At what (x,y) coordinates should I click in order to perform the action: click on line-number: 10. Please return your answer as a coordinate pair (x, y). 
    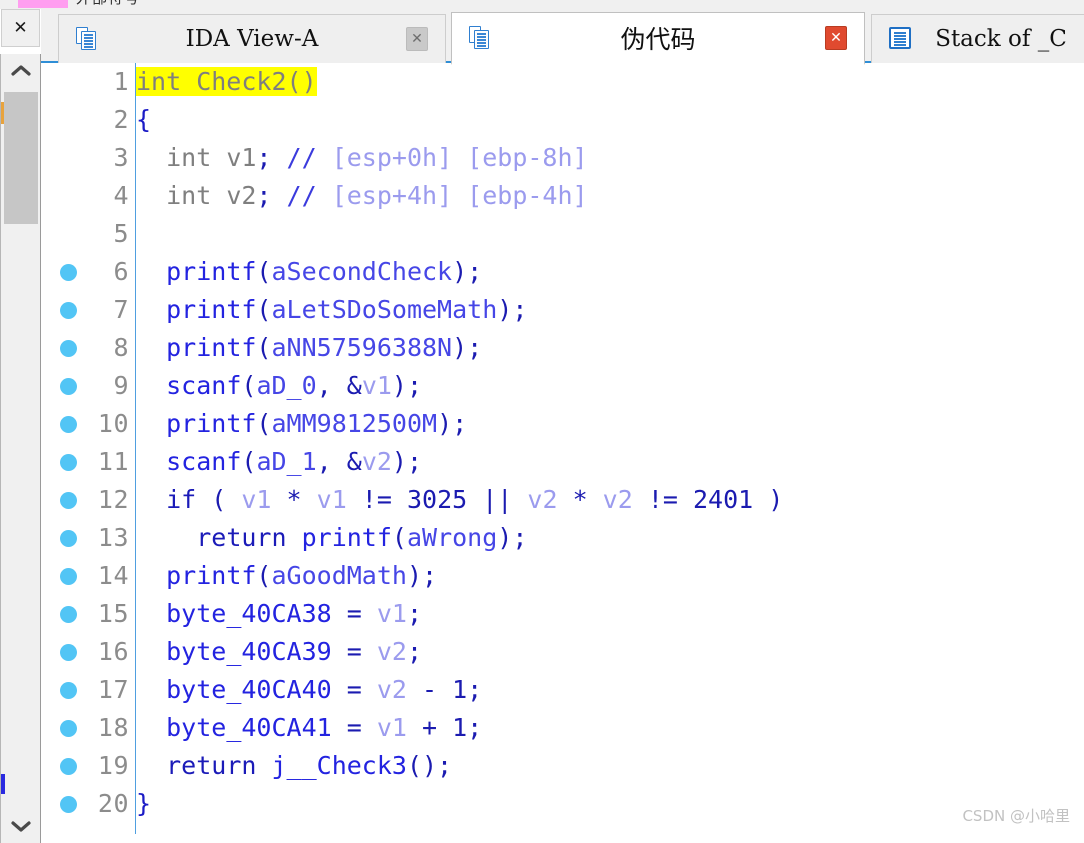
    Looking at the image, I should click on (113, 423).